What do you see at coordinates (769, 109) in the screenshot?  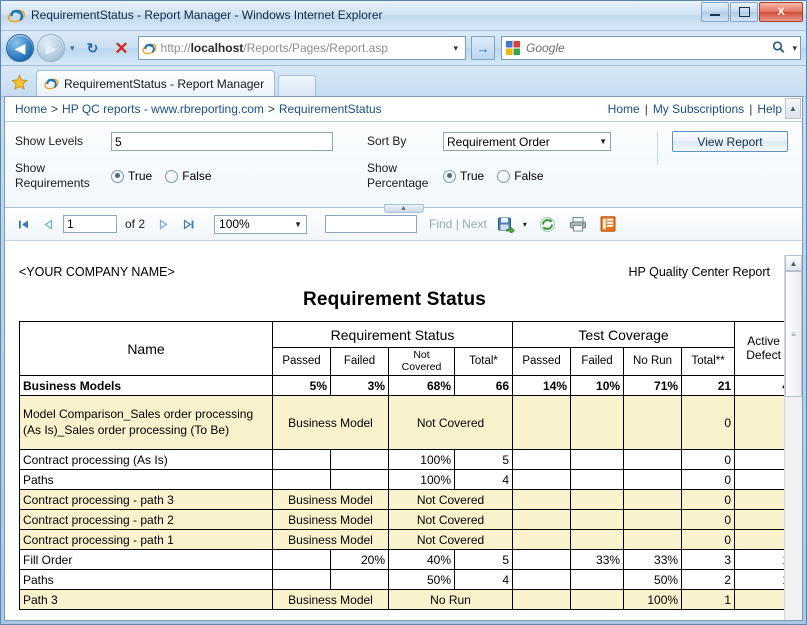 I see `link-help: Help` at bounding box center [769, 109].